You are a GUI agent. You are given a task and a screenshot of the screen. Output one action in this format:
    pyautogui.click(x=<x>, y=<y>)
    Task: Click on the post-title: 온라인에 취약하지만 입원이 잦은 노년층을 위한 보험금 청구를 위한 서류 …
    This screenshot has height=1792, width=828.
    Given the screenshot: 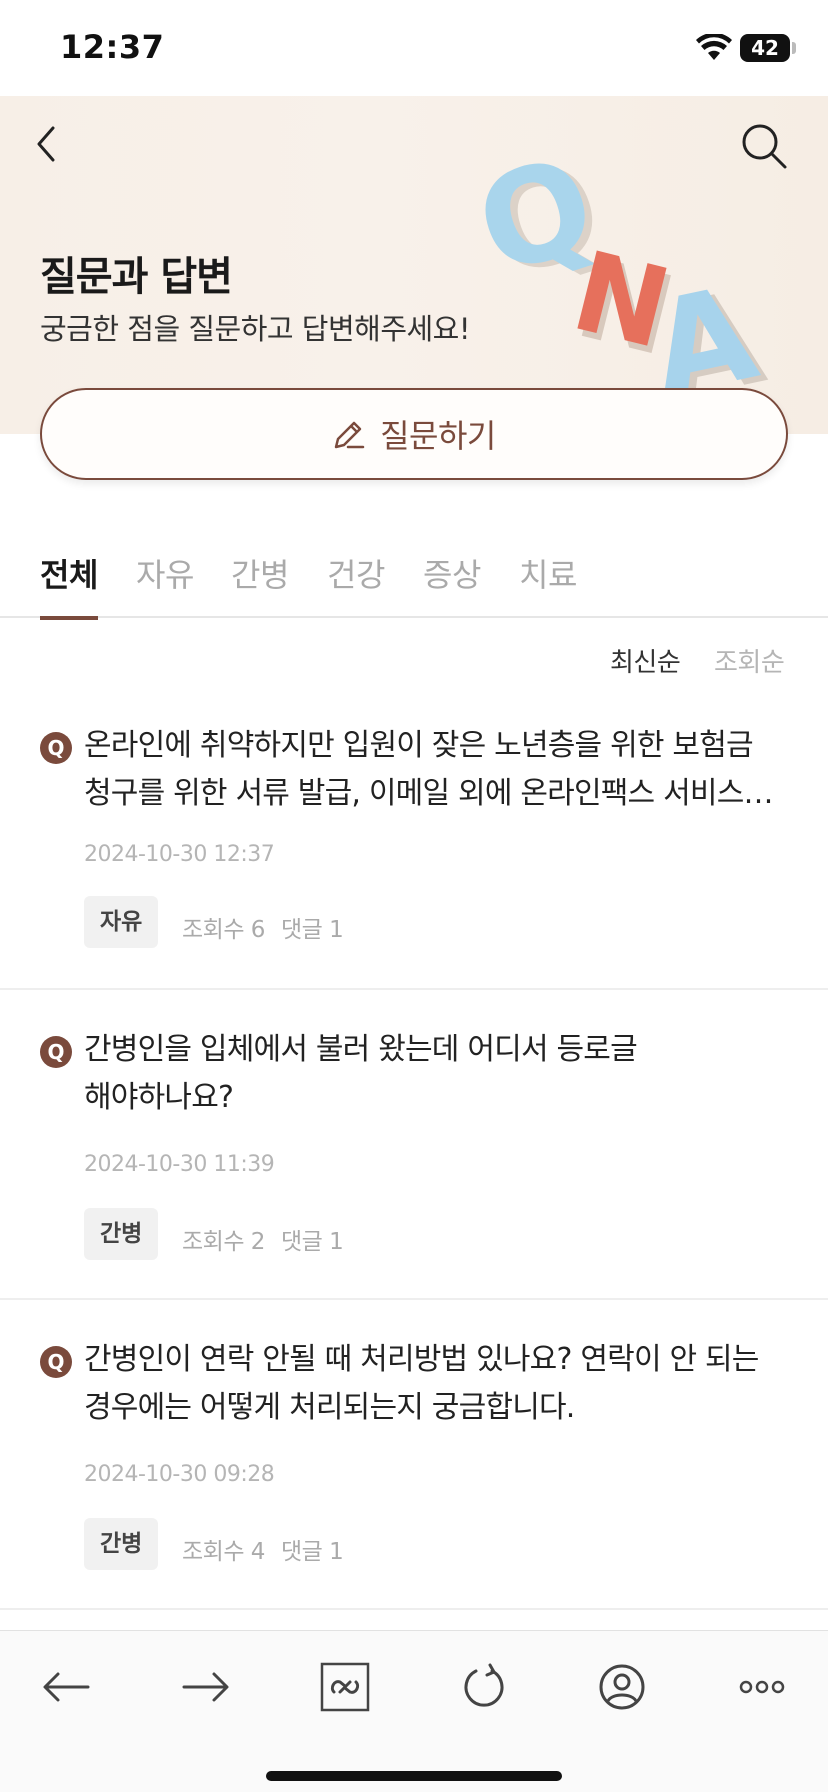 What is the action you would take?
    pyautogui.click(x=429, y=769)
    